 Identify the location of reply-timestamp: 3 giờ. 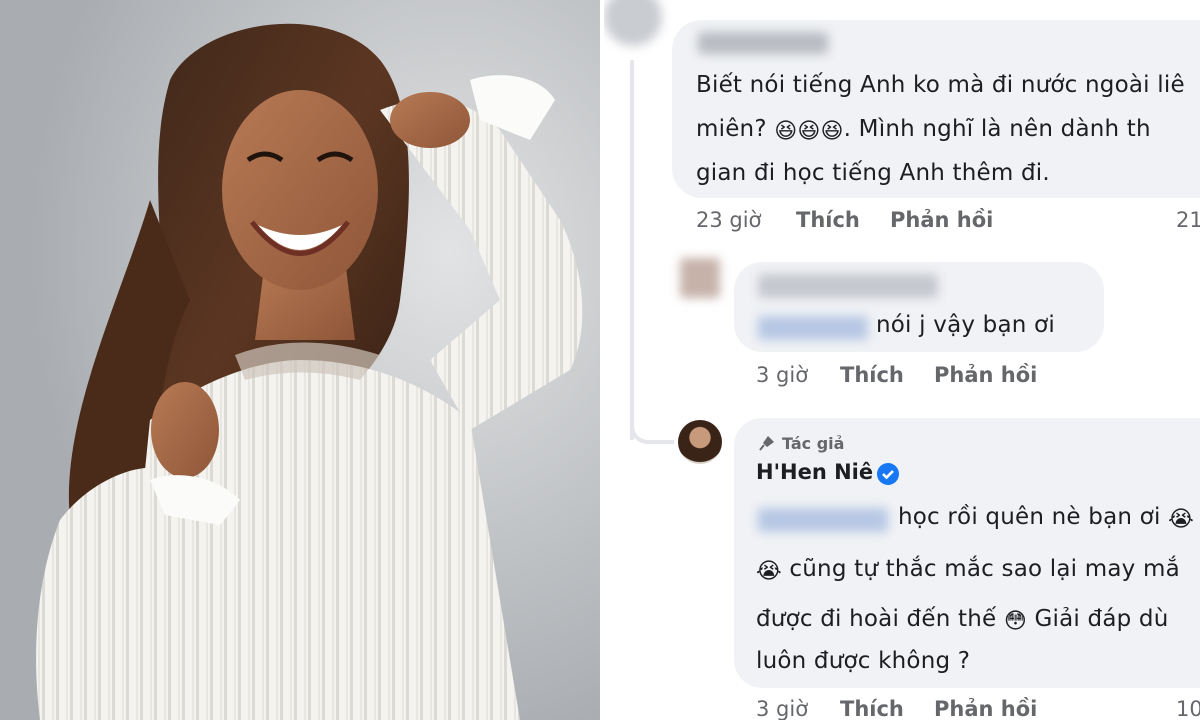
(782, 375).